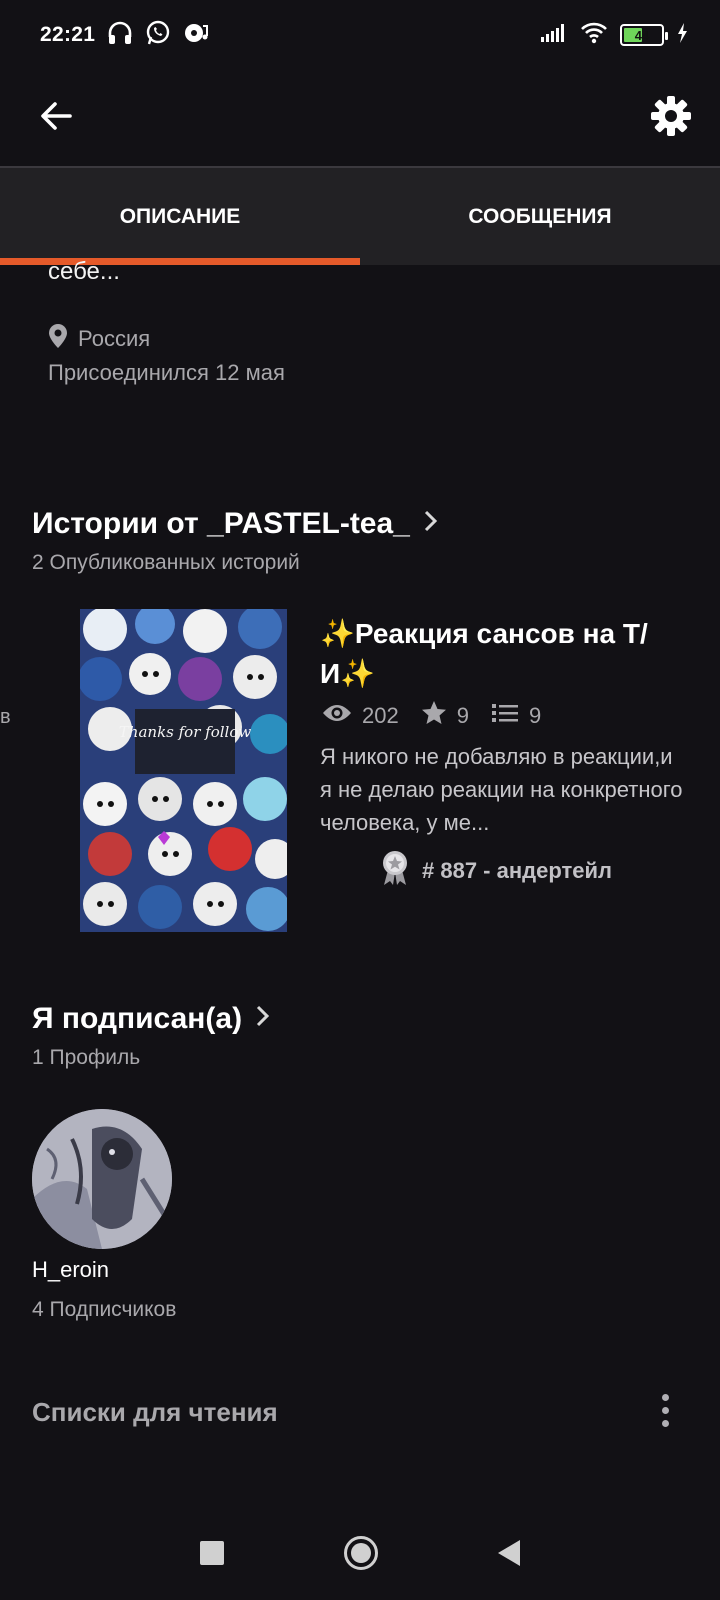 This screenshot has height=1600, width=720. What do you see at coordinates (212, 1552) in the screenshot?
I see `recents-button` at bounding box center [212, 1552].